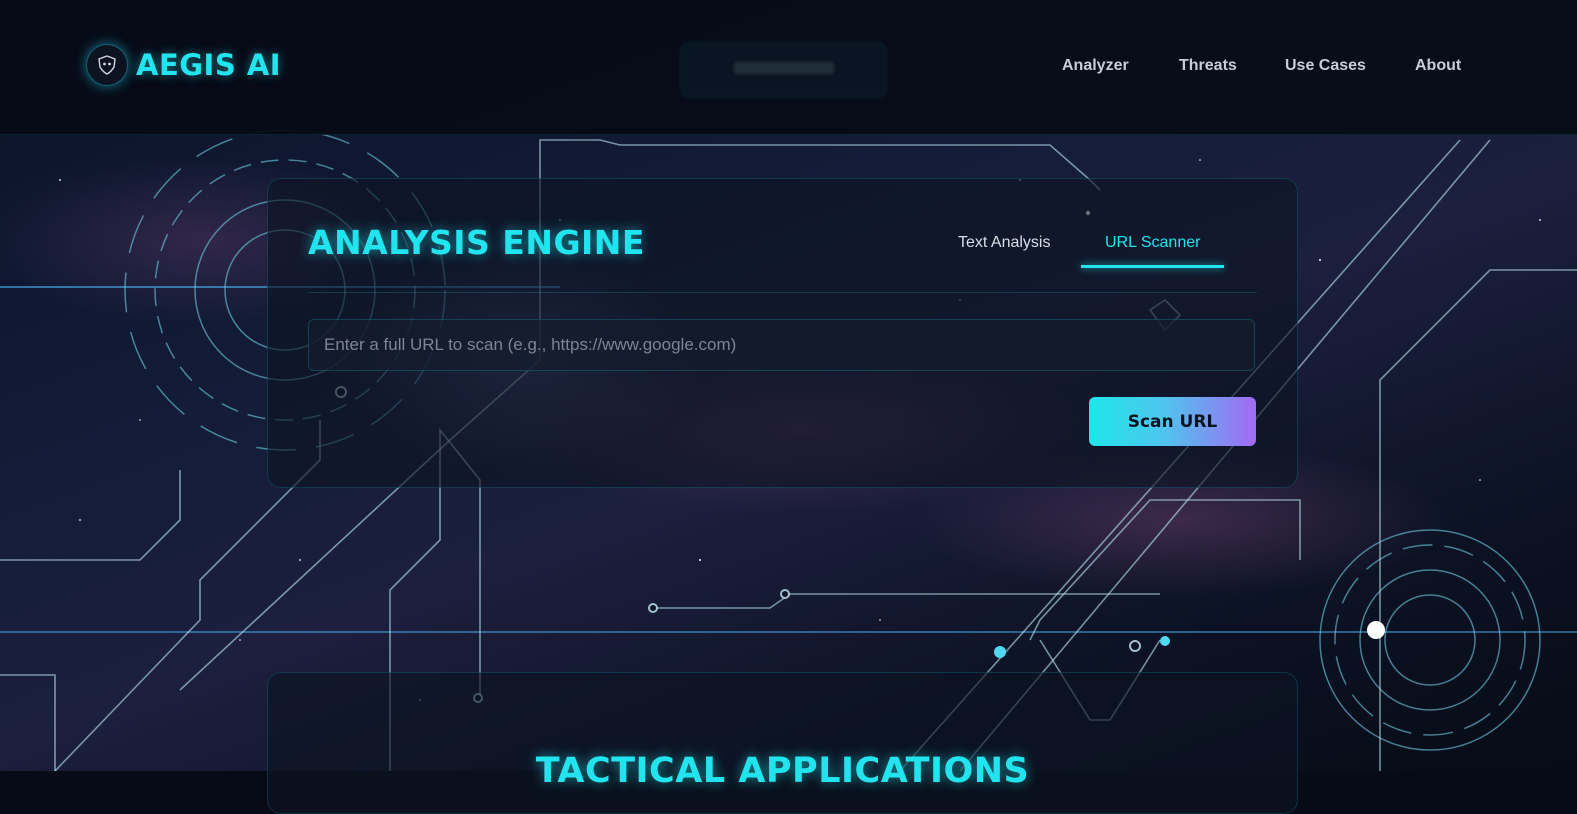 Image resolution: width=1577 pixels, height=814 pixels. I want to click on tab-url-scanner: URL Scanner, so click(1152, 243).